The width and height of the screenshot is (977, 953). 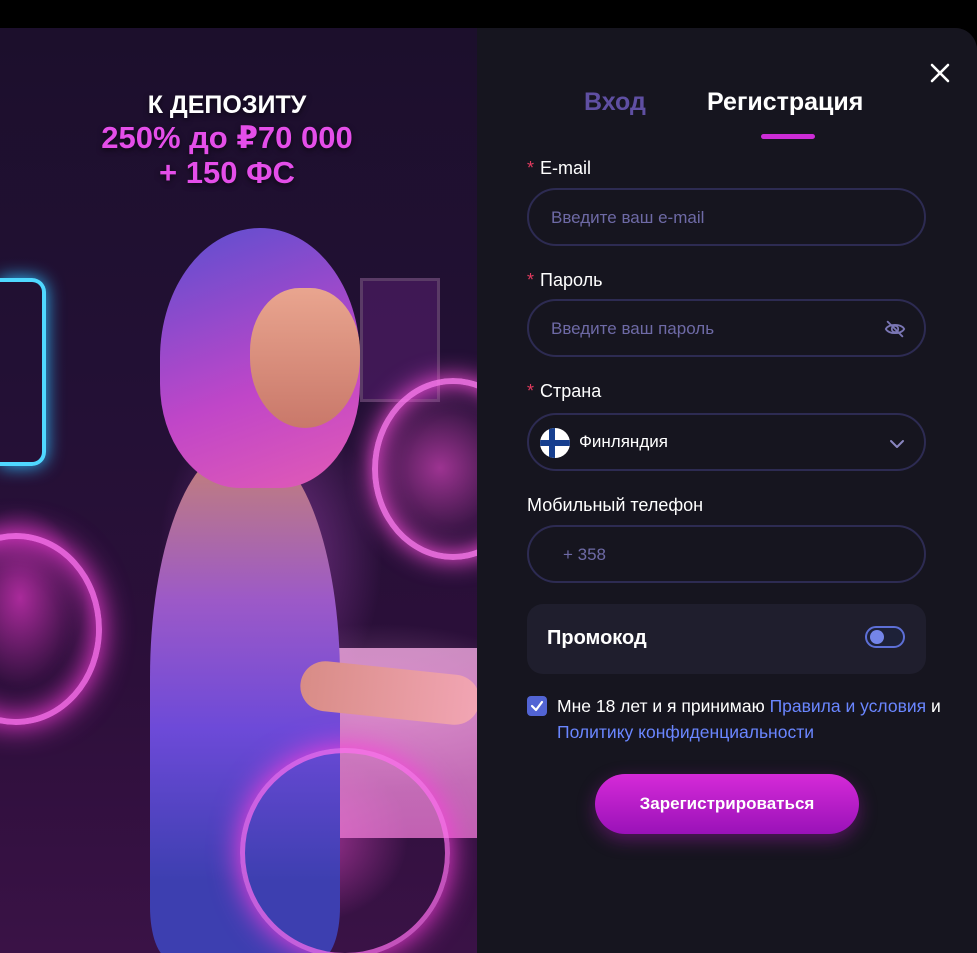 I want to click on chevron-down-icon, so click(x=897, y=444).